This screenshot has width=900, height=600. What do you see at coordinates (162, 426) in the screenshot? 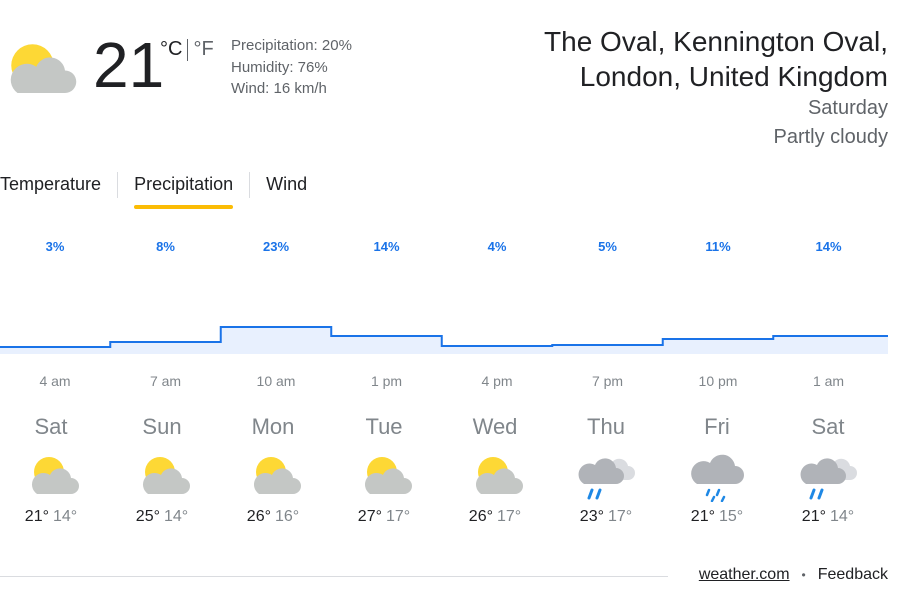
I see `day-name: Sun` at bounding box center [162, 426].